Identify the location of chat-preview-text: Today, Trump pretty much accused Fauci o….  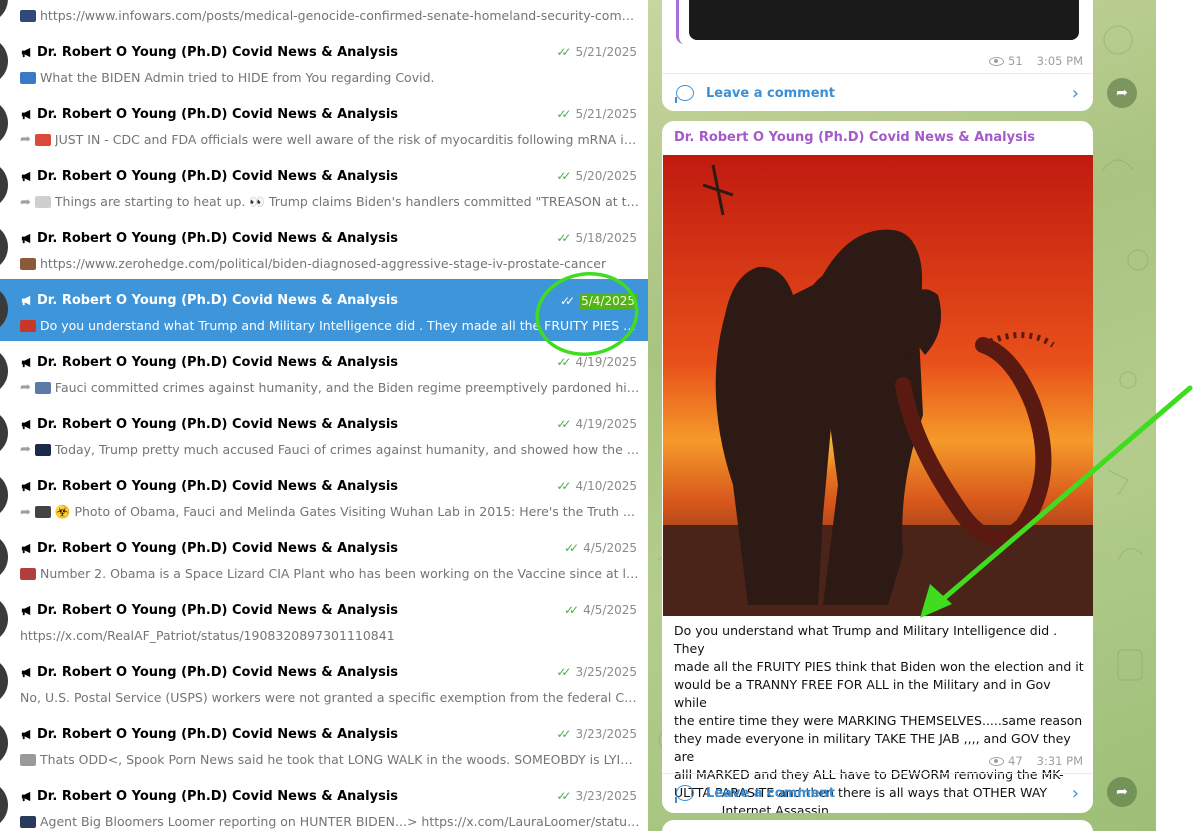
(347, 449).